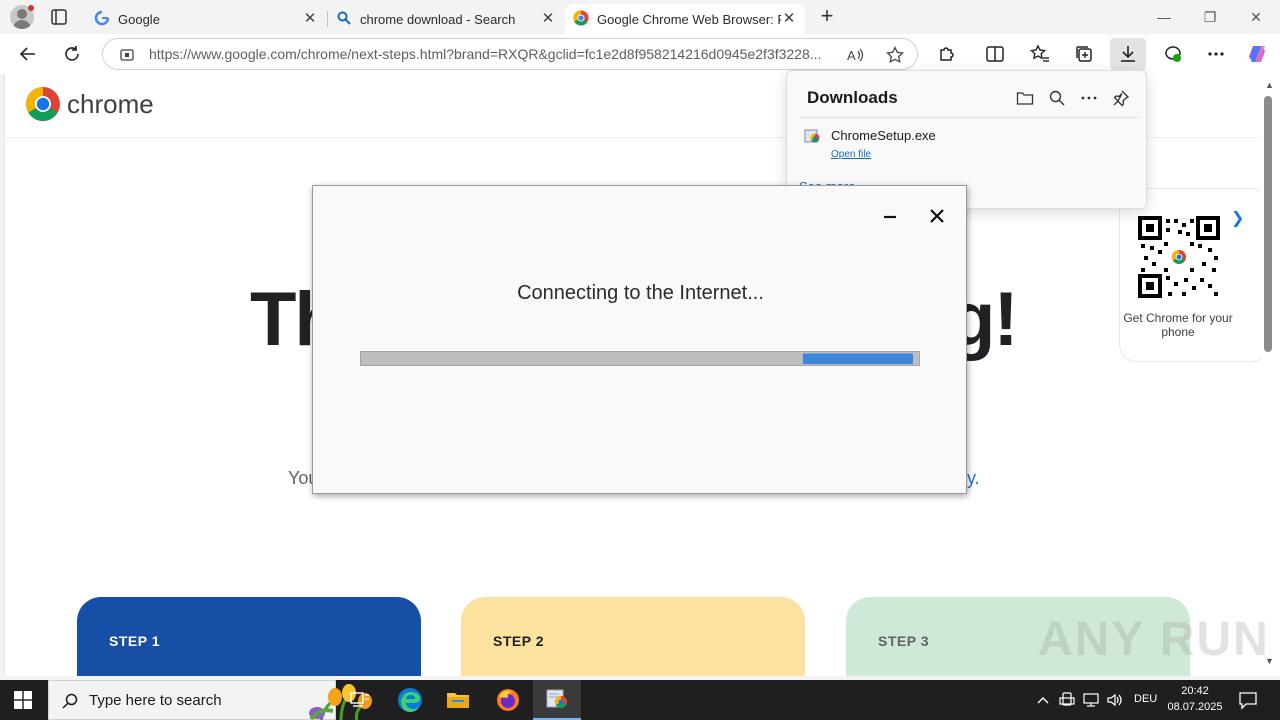 The height and width of the screenshot is (720, 1280). I want to click on settings-more-icon, so click(1216, 54).